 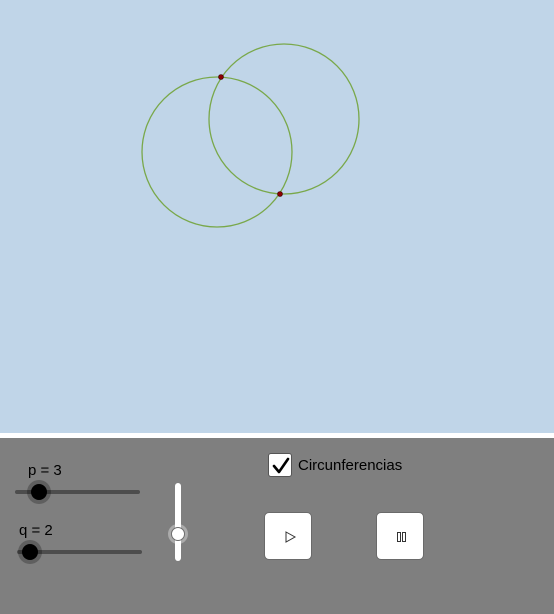 I want to click on intersection-point-top, so click(x=221, y=77).